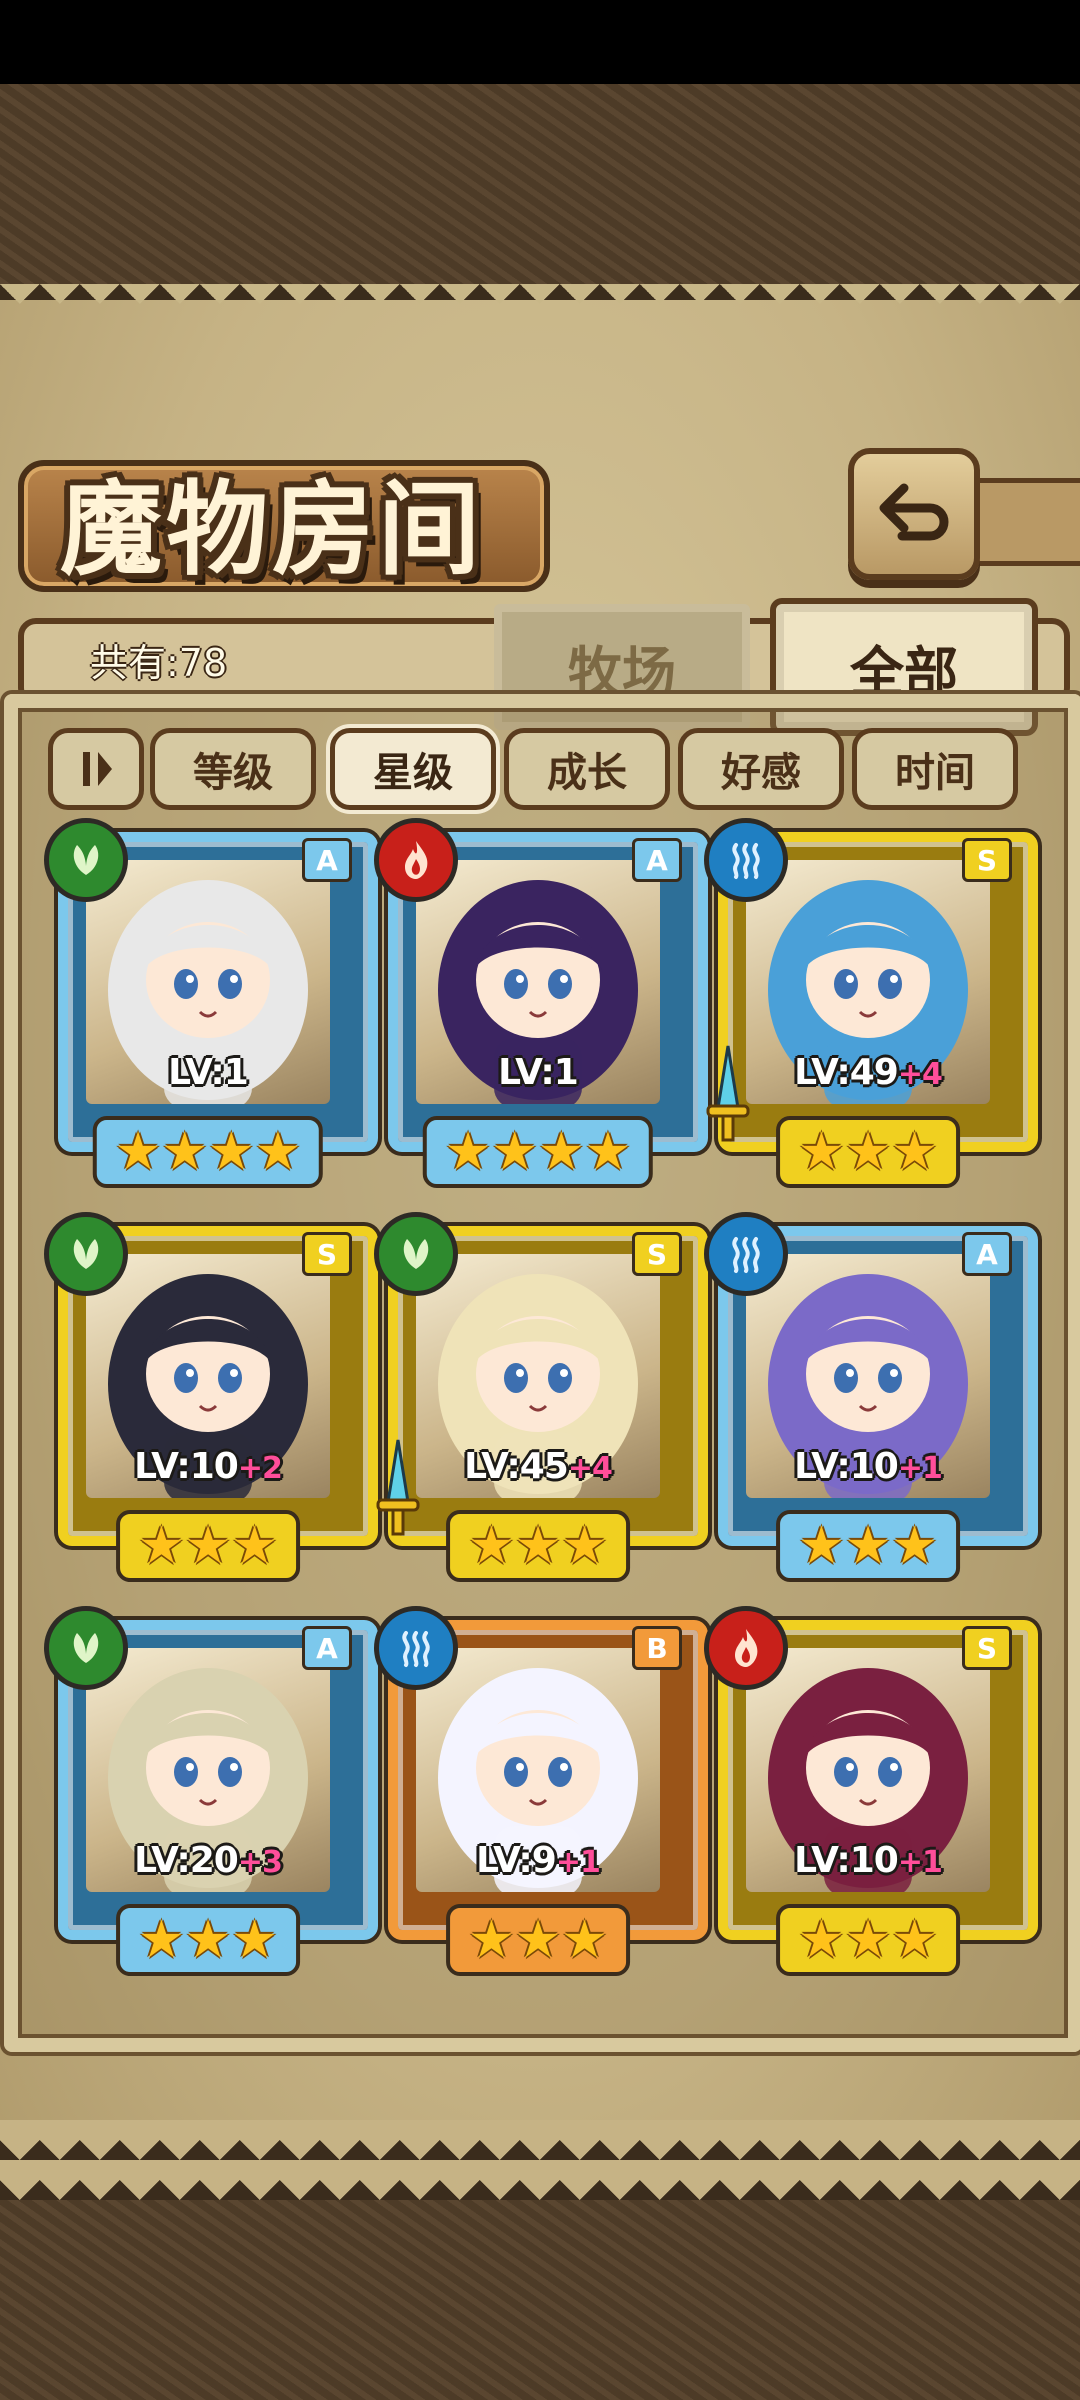 This screenshot has height=2400, width=1080. Describe the element at coordinates (413, 769) in the screenshot. I see `filter-star: 星级` at that location.